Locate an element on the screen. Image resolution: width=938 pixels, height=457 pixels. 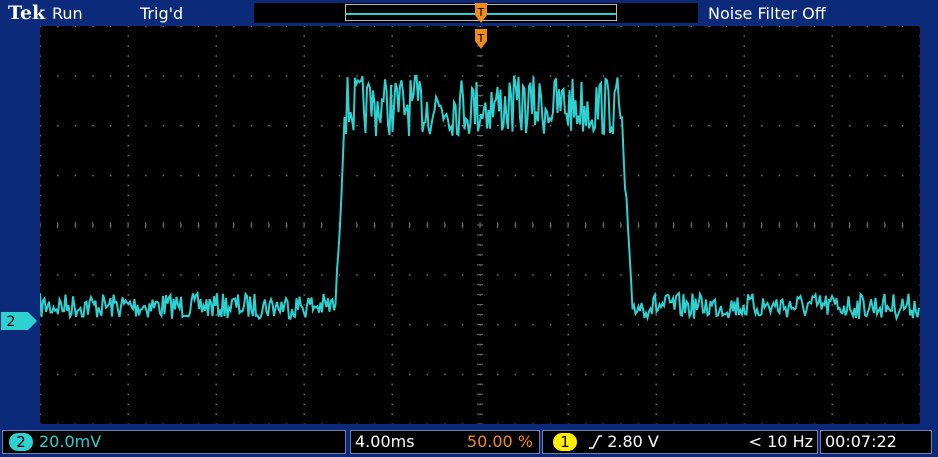
clock-readout: 00:07:22 is located at coordinates (876, 442).